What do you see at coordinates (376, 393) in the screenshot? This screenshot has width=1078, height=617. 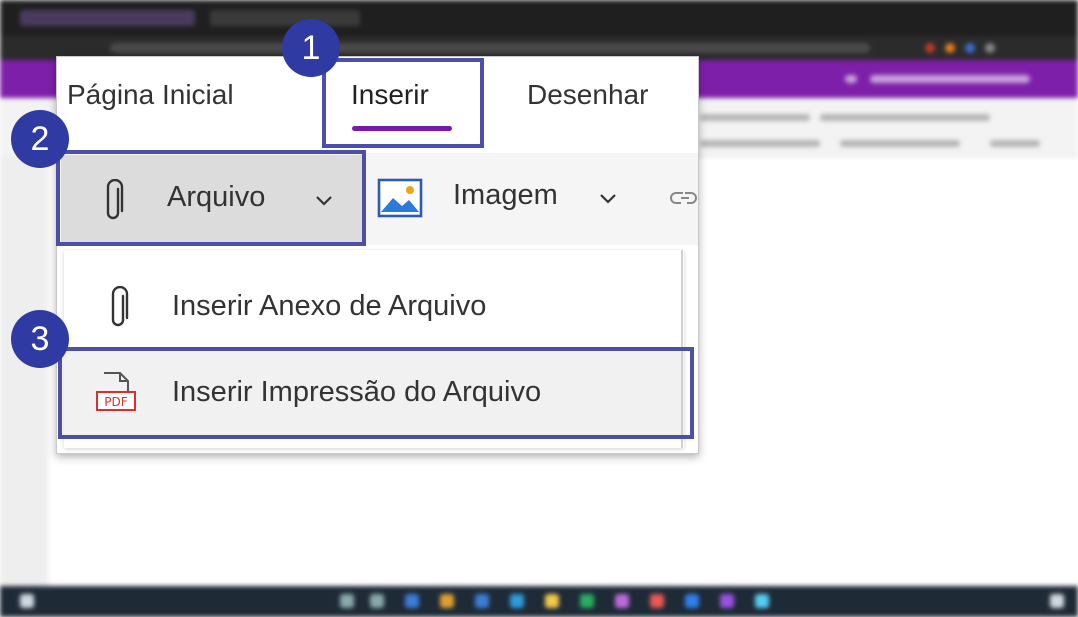 I see `highlight-box-insert-printout` at bounding box center [376, 393].